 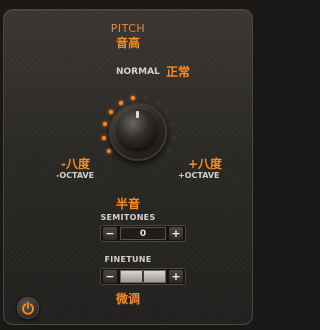 What do you see at coordinates (137, 114) in the screenshot?
I see `knob-pointer` at bounding box center [137, 114].